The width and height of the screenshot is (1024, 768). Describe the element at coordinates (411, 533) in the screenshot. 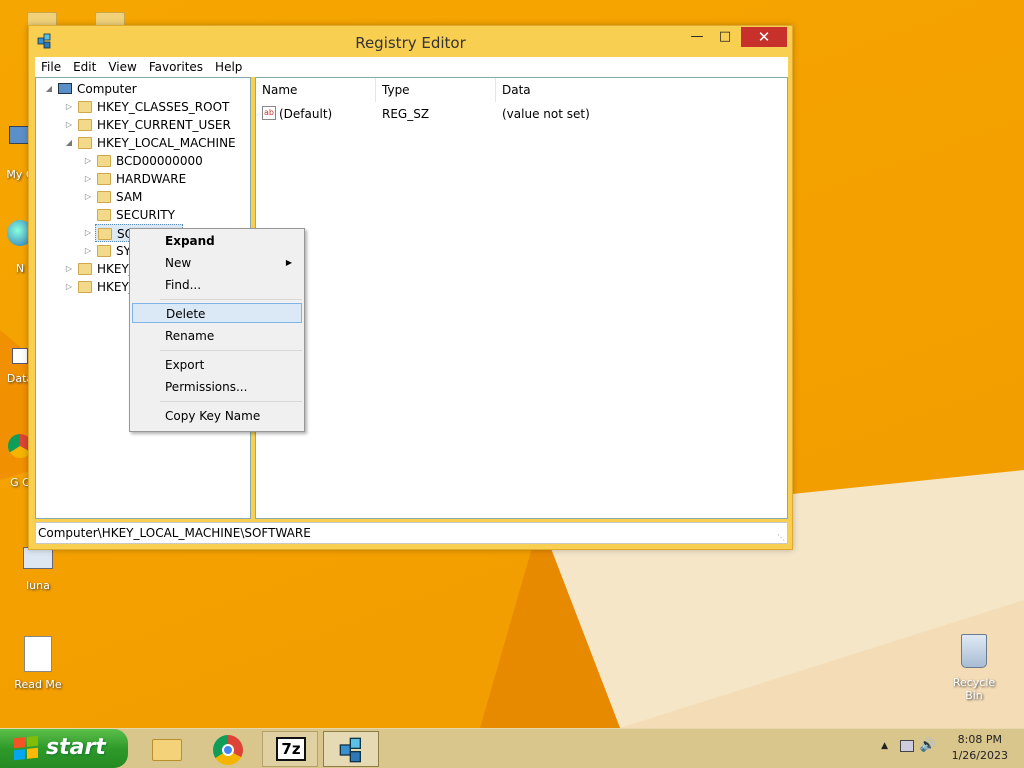

I see `status-bar: Computer\HKEY_LOCAL_MACHINE\SOFTWARE` at that location.